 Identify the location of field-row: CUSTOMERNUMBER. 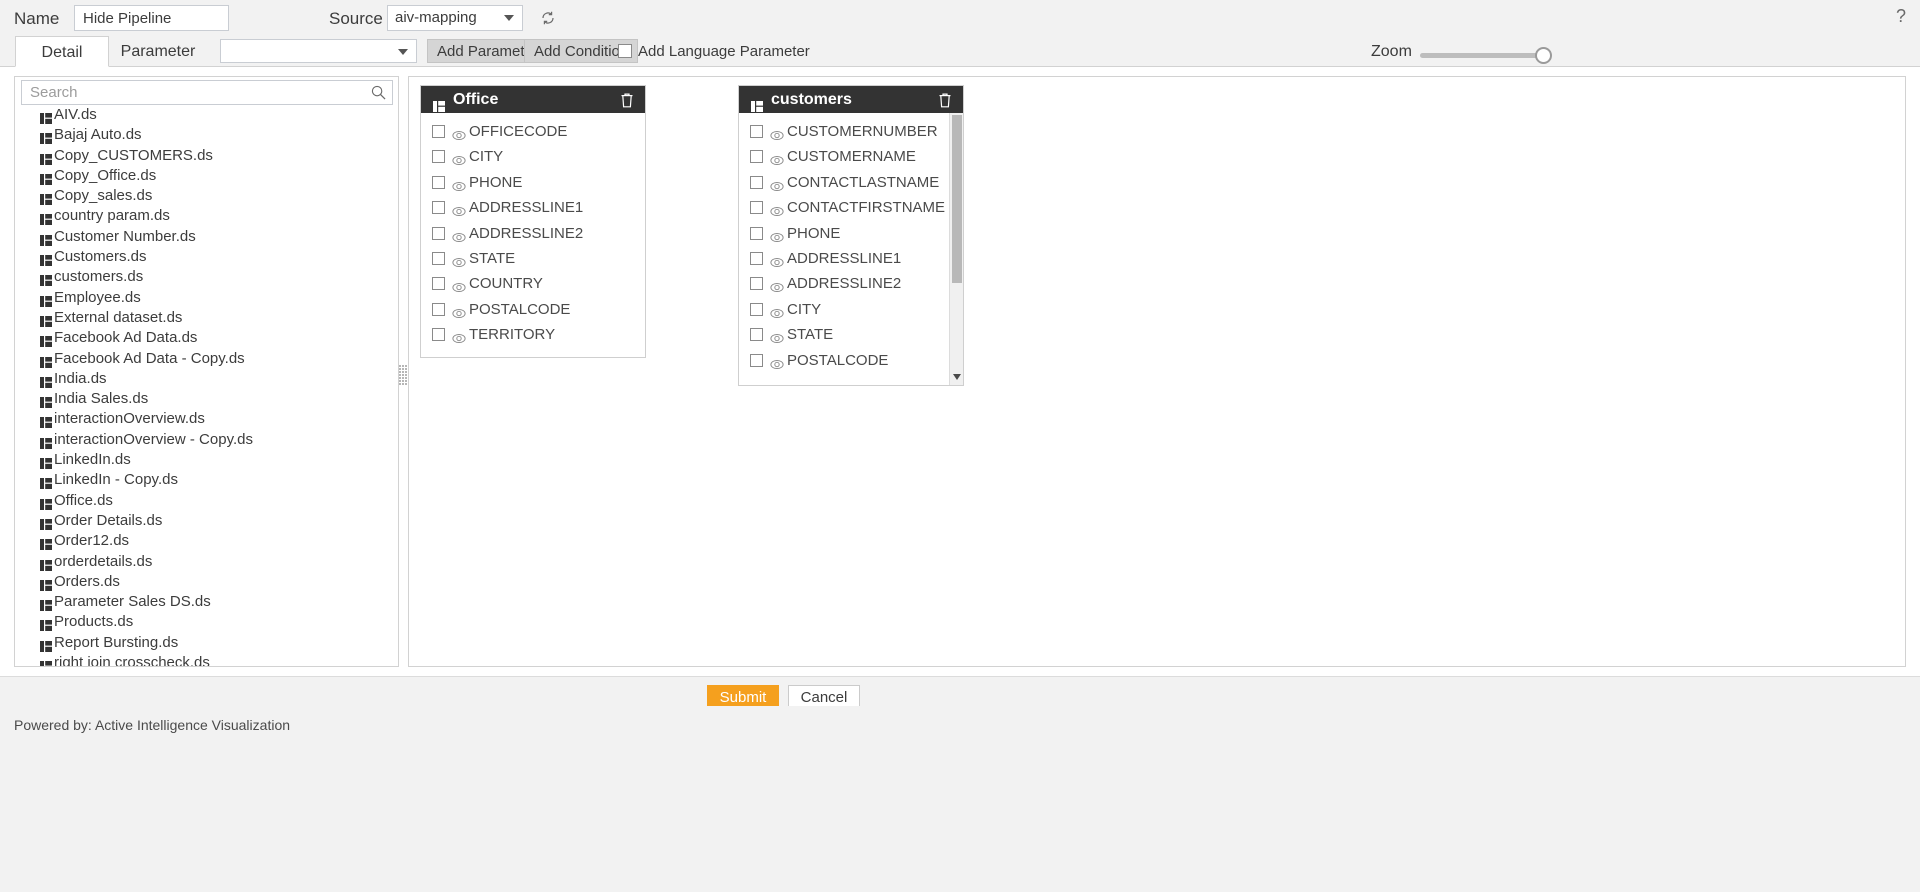
(851, 131).